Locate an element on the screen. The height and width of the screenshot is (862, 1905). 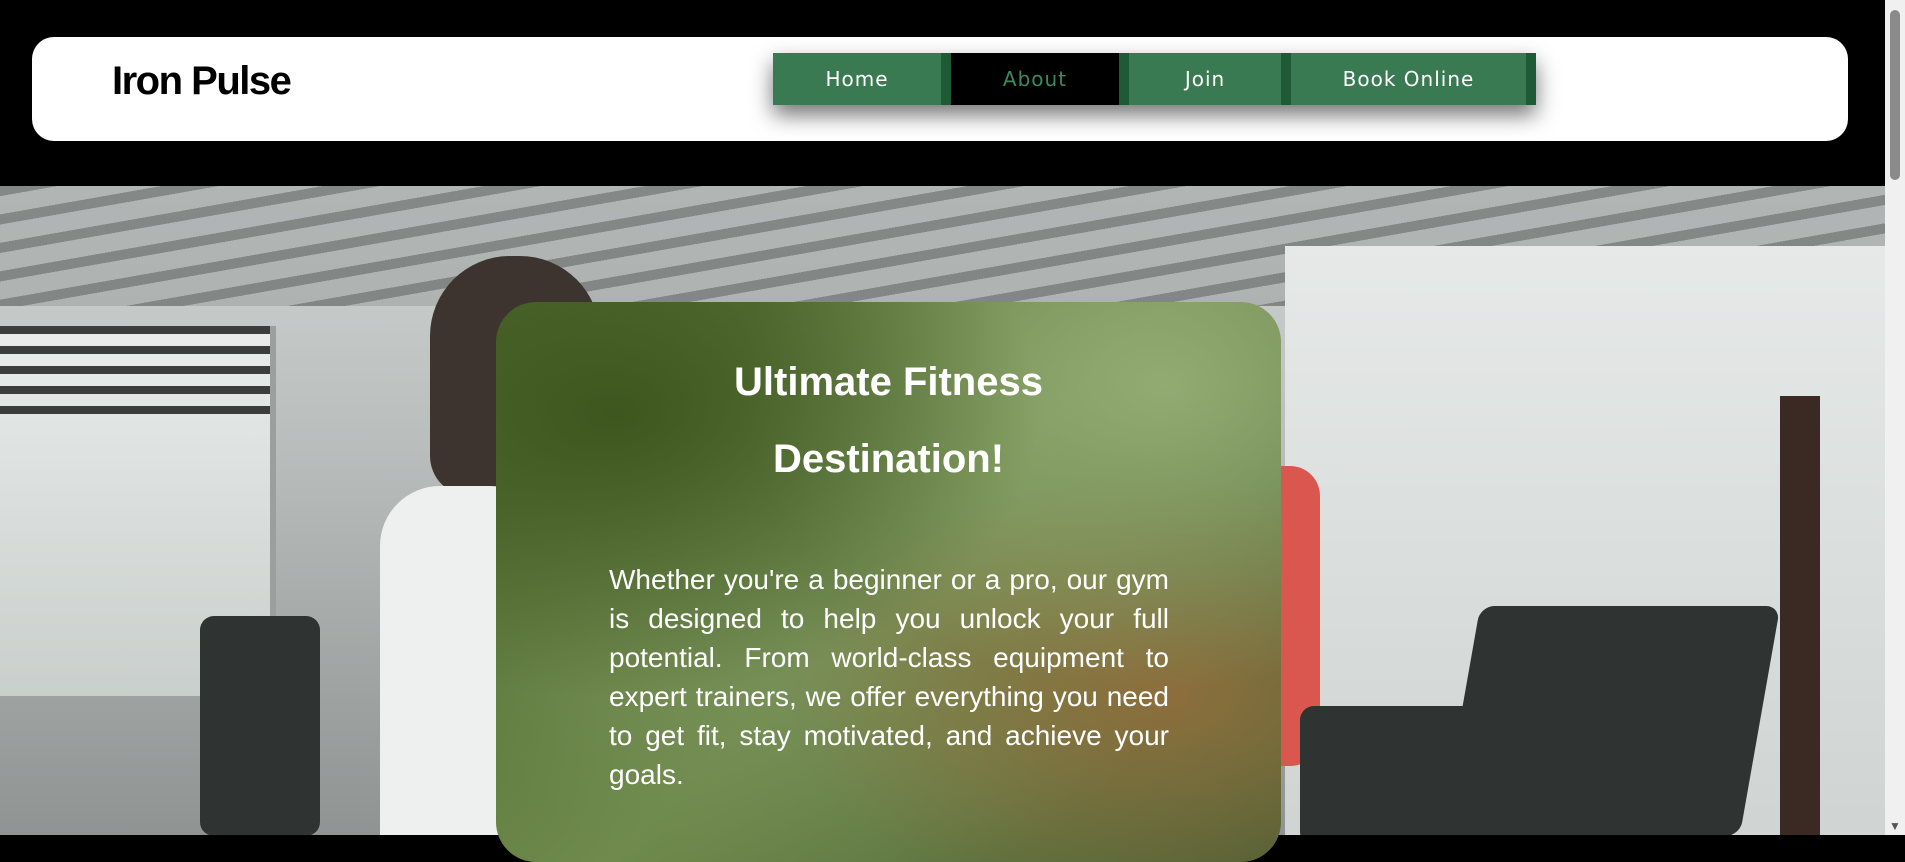
nav-home: Home is located at coordinates (857, 79).